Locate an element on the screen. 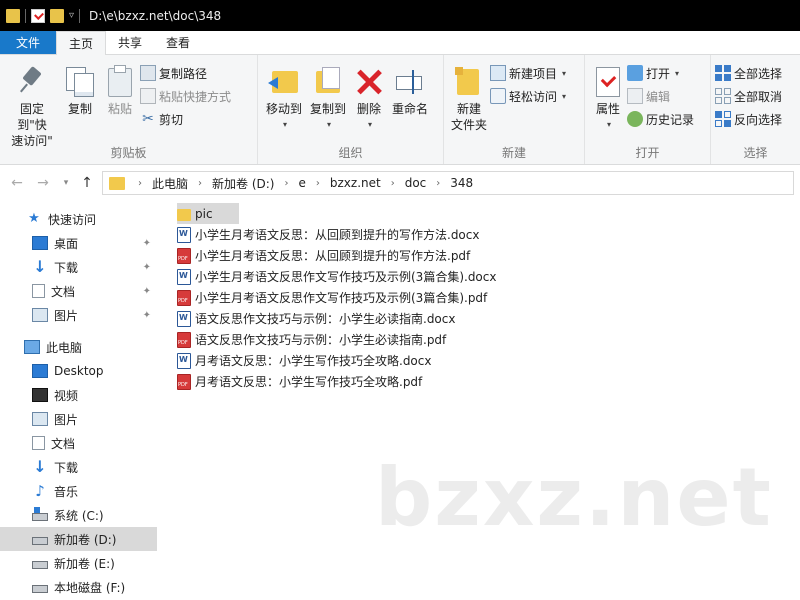 This screenshot has height=600, width=800. properties-label: 属性 is located at coordinates (607, 109).